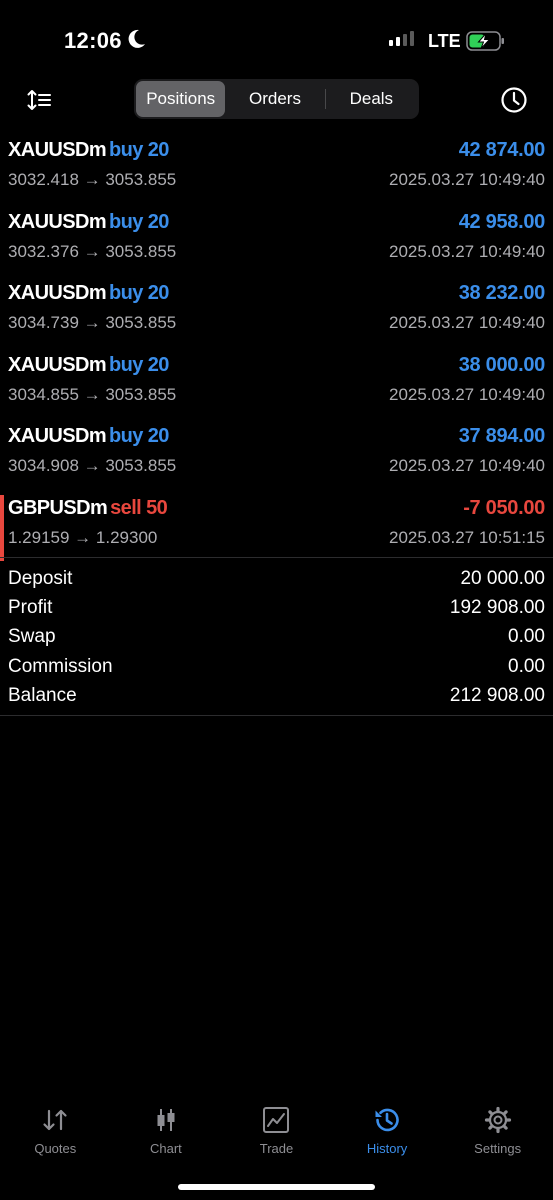 Image resolution: width=553 pixels, height=1200 pixels. What do you see at coordinates (40, 578) in the screenshot?
I see `summary-label: Deposit` at bounding box center [40, 578].